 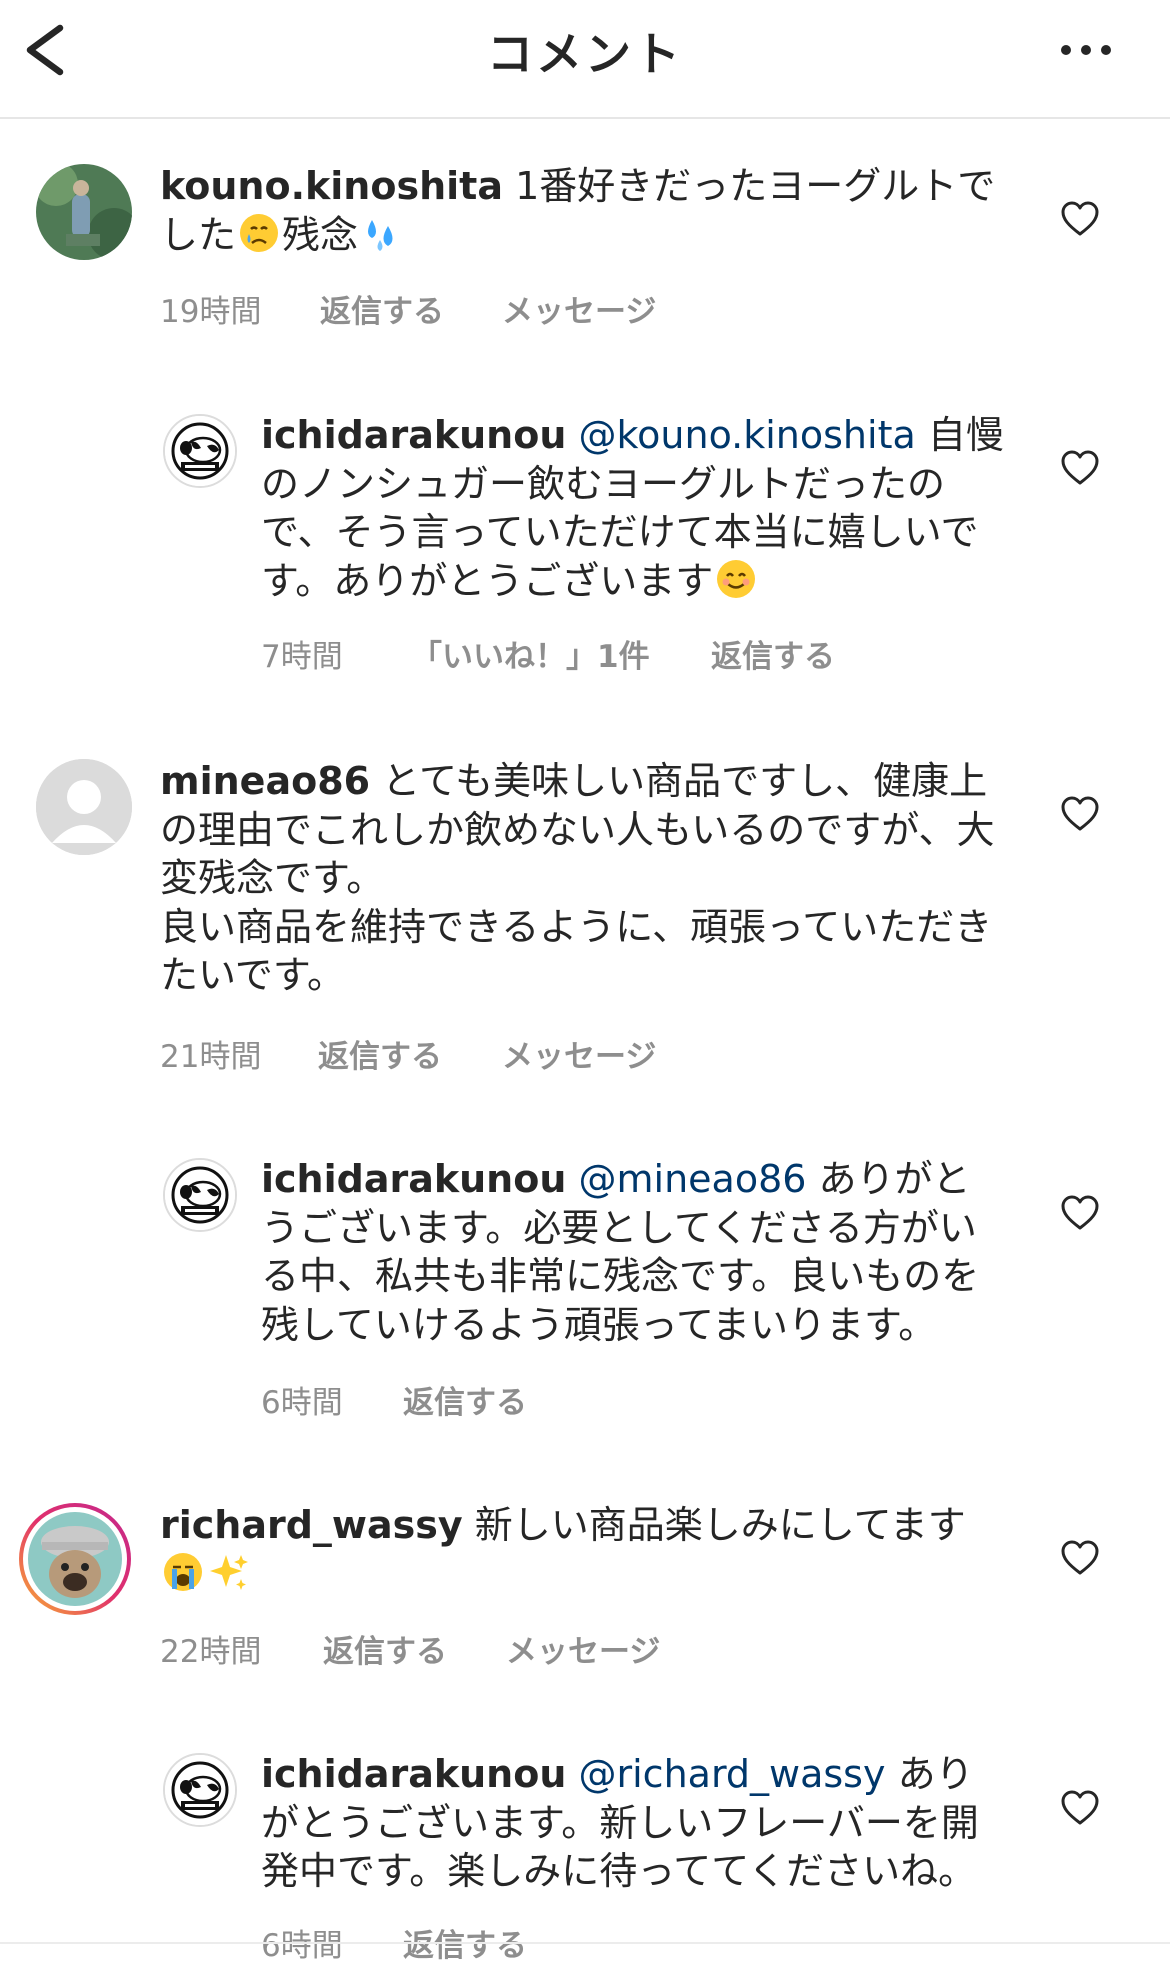 What do you see at coordinates (183, 1571) in the screenshot?
I see `loudly-crying-face-icon` at bounding box center [183, 1571].